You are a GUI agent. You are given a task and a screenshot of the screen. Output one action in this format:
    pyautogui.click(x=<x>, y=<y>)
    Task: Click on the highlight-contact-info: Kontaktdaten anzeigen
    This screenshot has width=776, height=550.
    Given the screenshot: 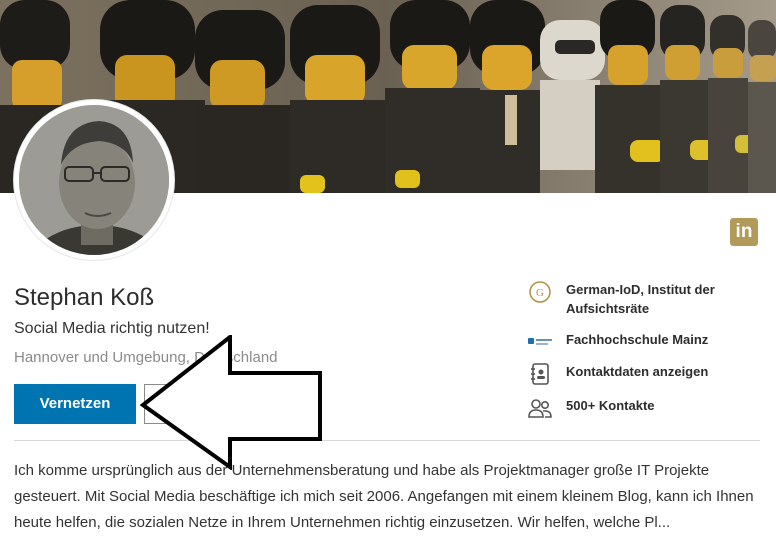 What is the action you would take?
    pyautogui.click(x=617, y=374)
    